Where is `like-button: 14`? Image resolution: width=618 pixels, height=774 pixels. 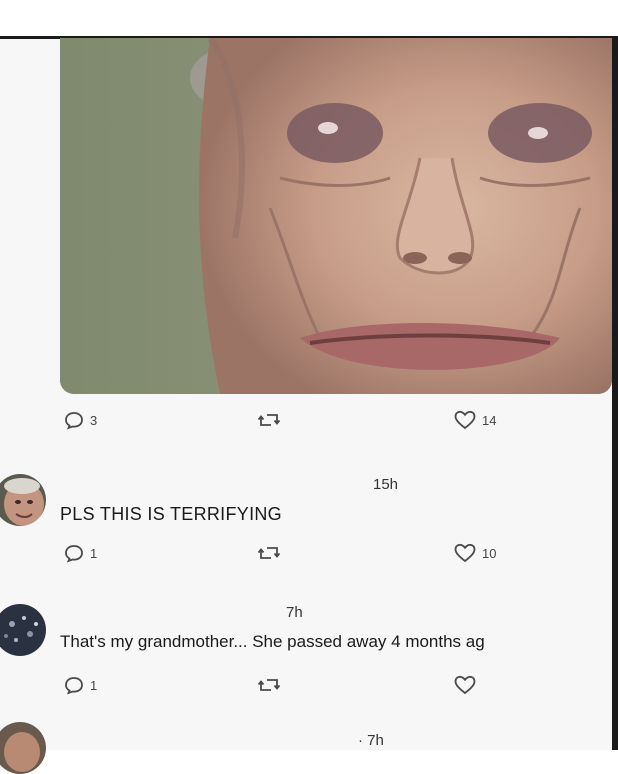
like-button: 14 is located at coordinates (475, 420).